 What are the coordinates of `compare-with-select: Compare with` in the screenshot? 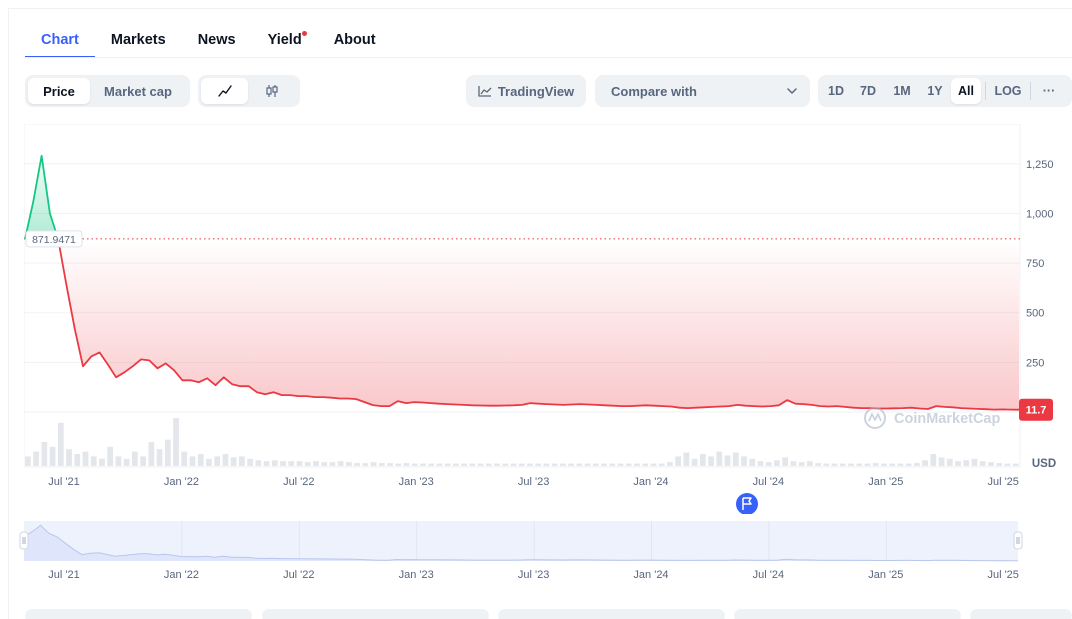 It's located at (702, 91).